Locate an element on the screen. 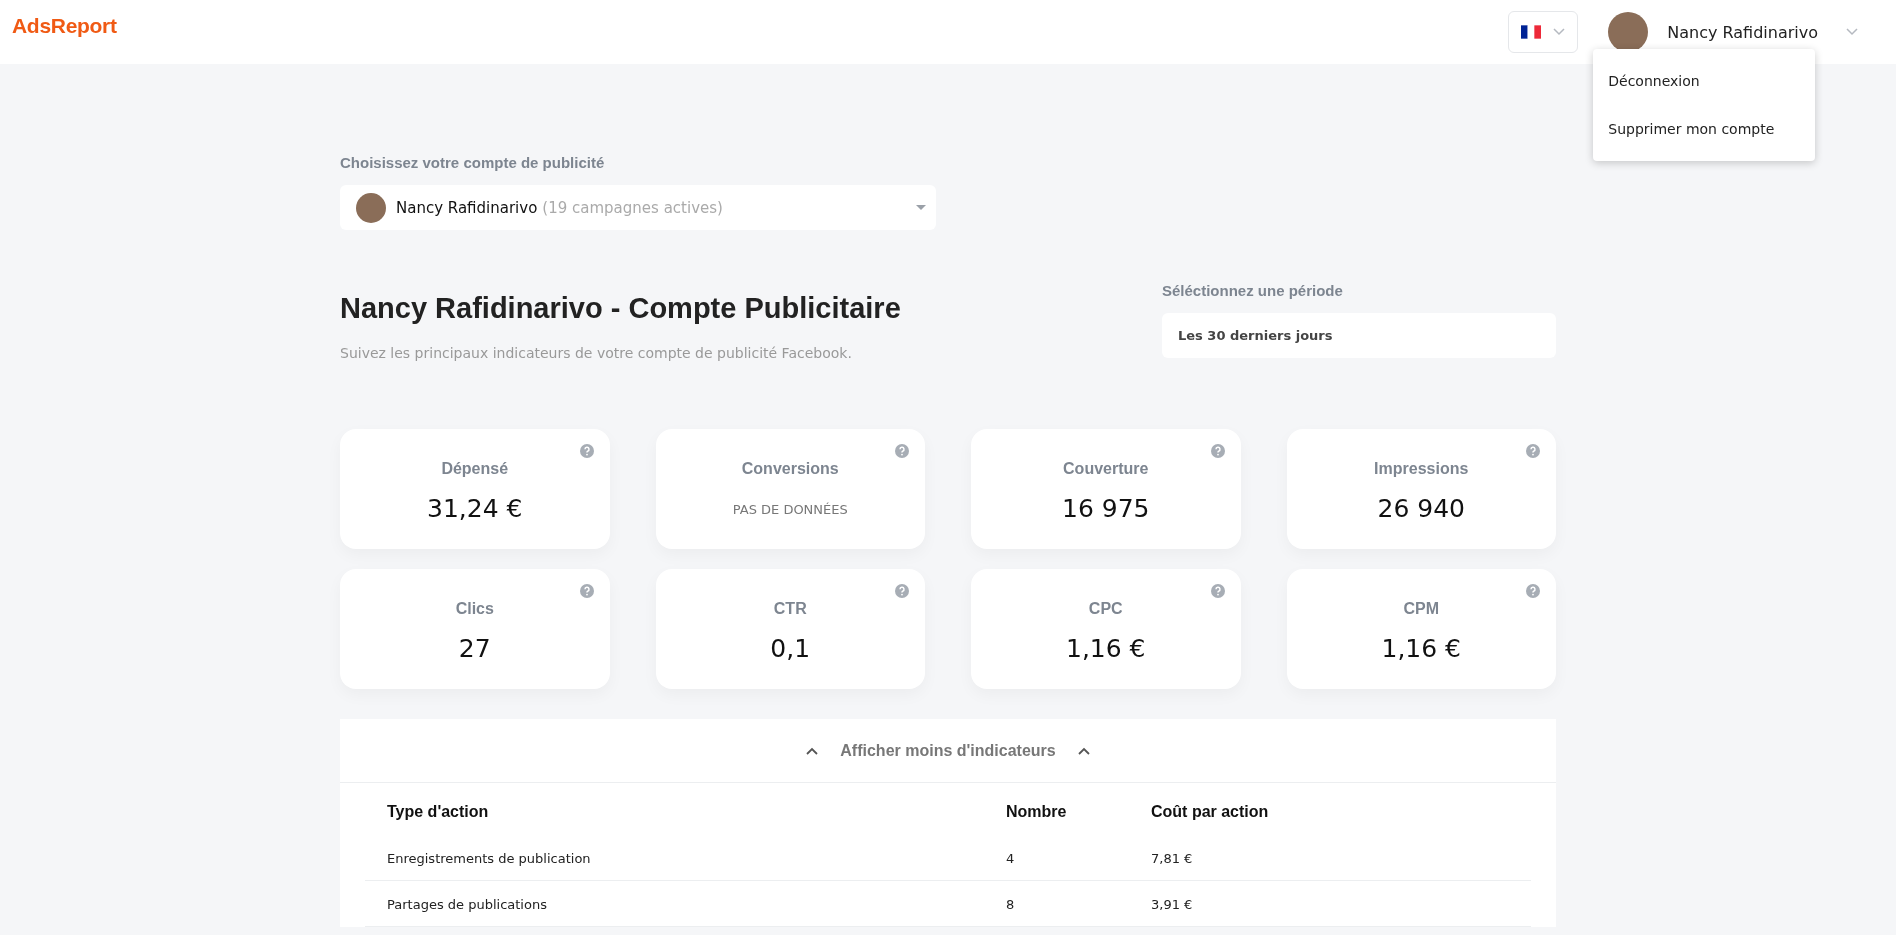 Image resolution: width=1896 pixels, height=935 pixels. account-select: Nancy Rafidinarivo (19 campagnes actives) is located at coordinates (638, 207).